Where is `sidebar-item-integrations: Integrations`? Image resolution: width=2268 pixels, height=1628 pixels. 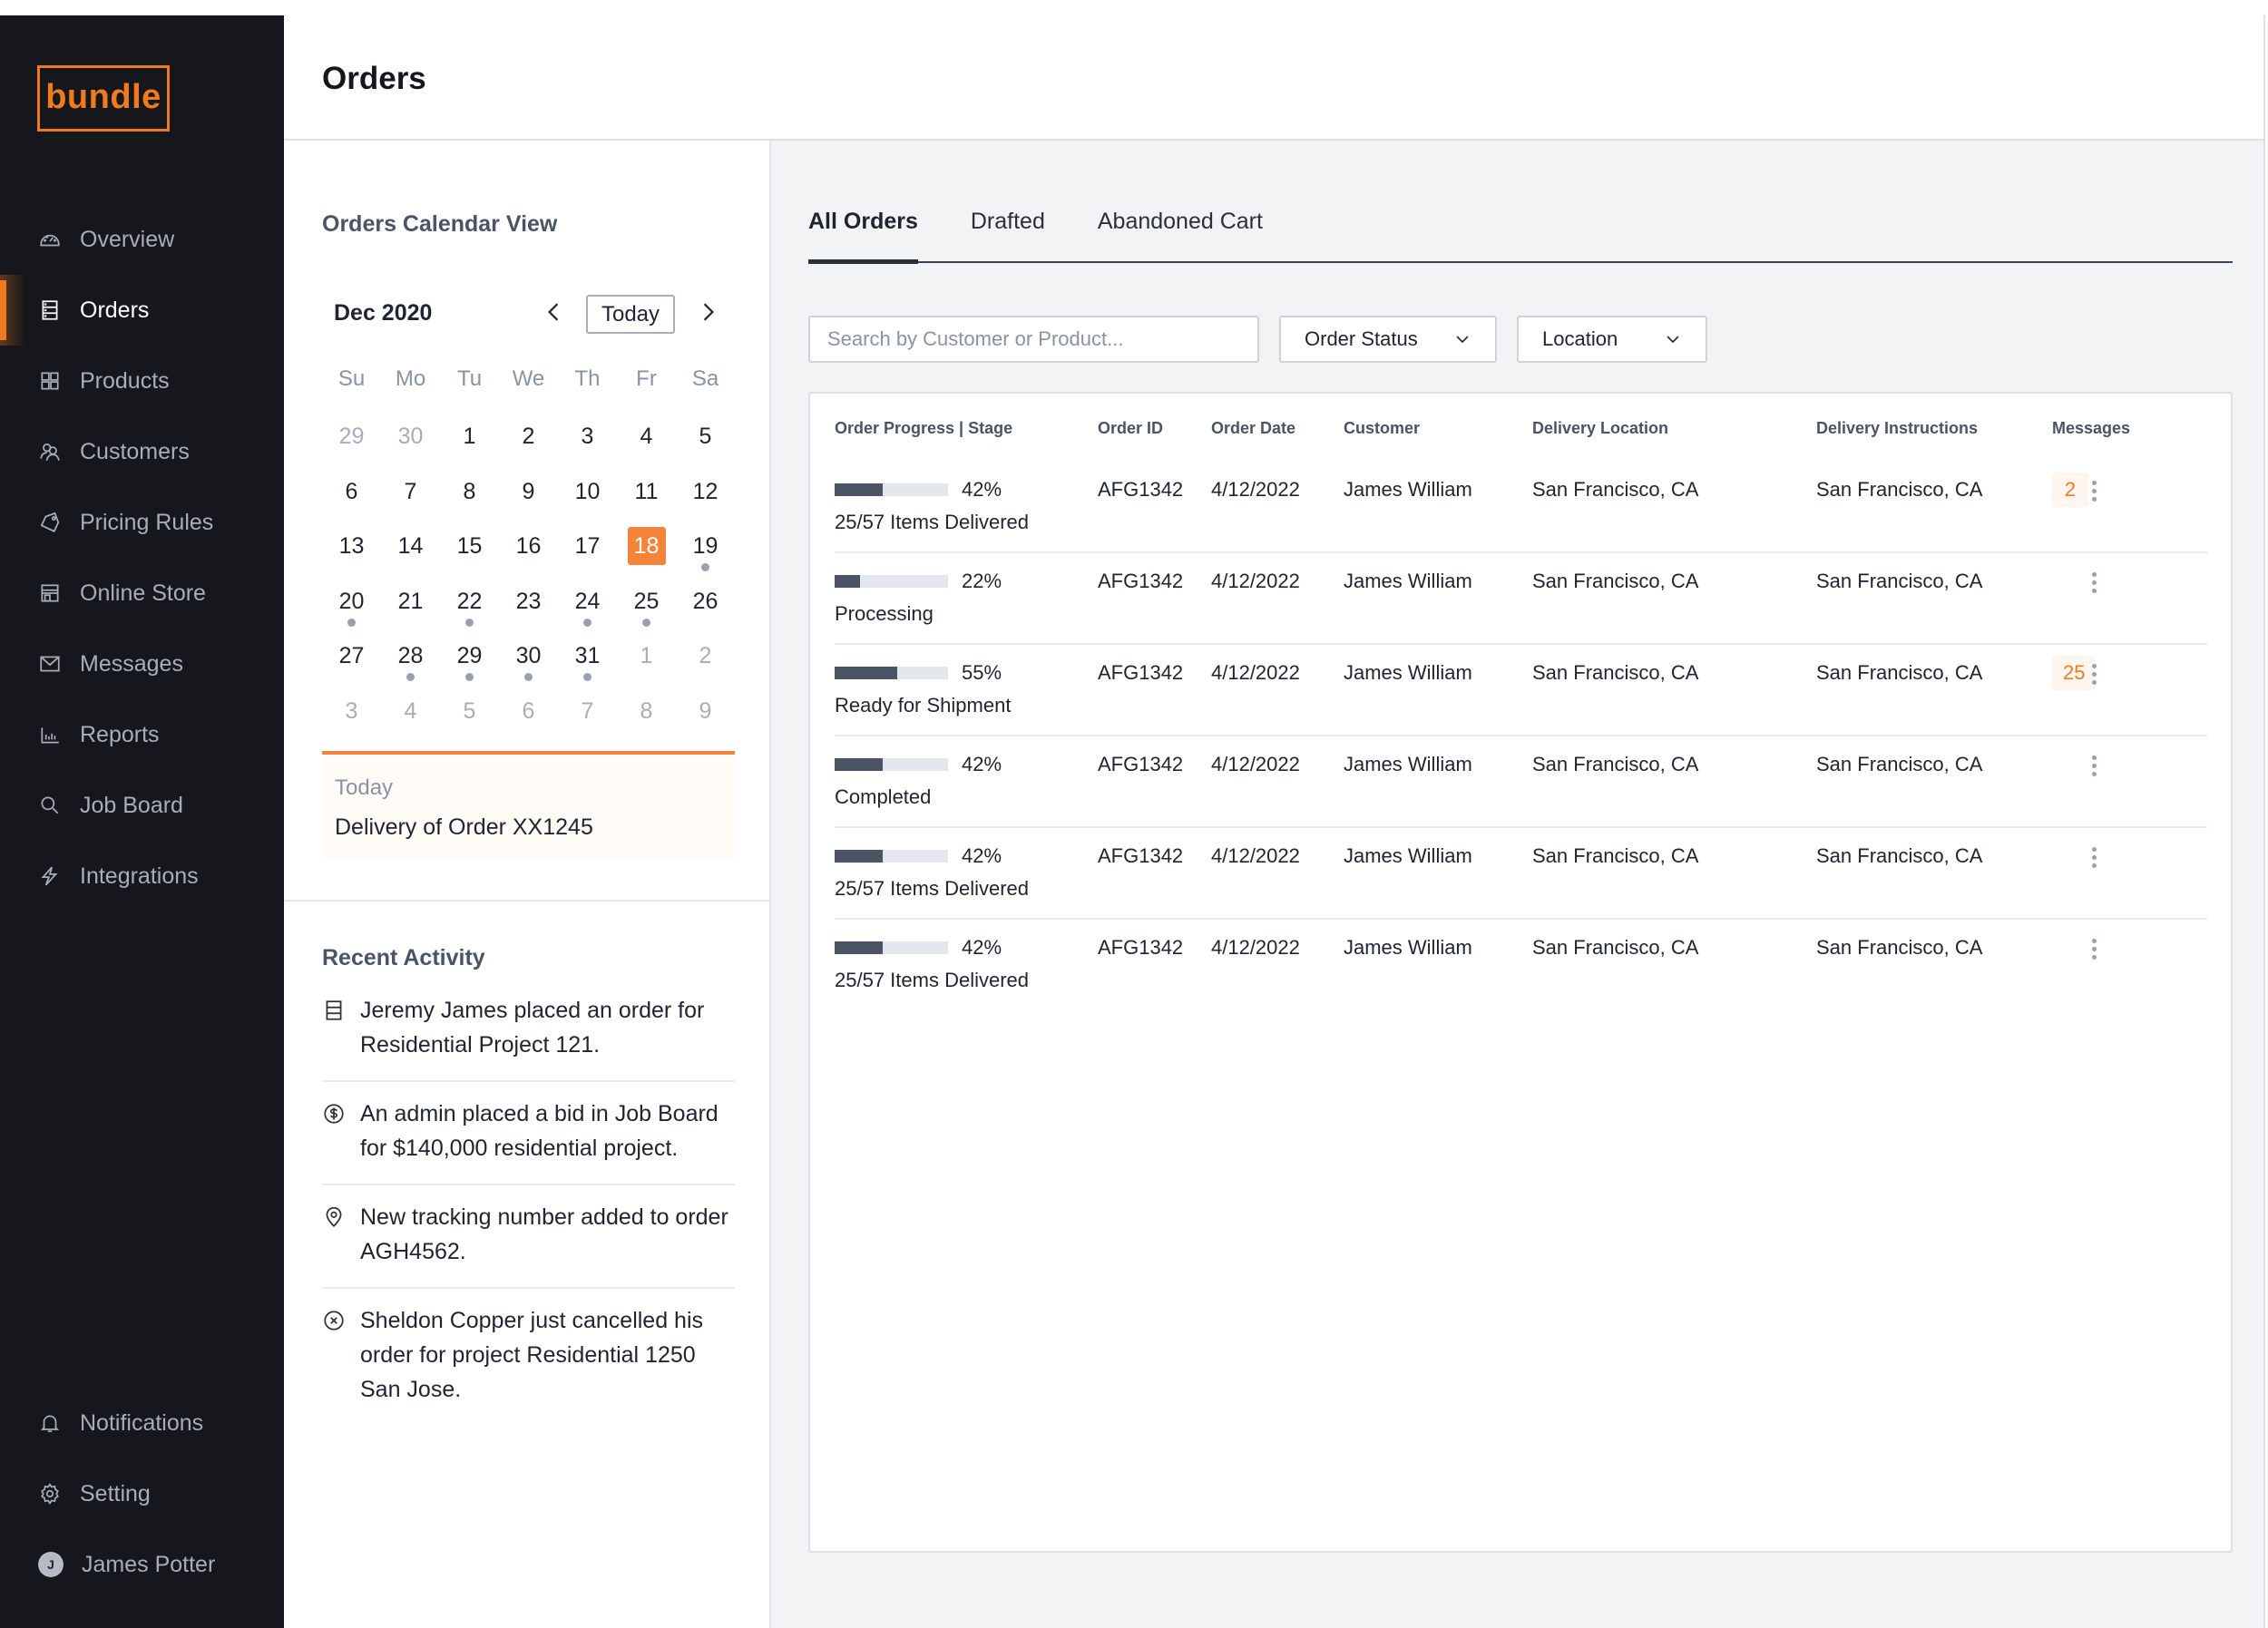
sidebar-item-integrations: Integrations is located at coordinates (142, 876).